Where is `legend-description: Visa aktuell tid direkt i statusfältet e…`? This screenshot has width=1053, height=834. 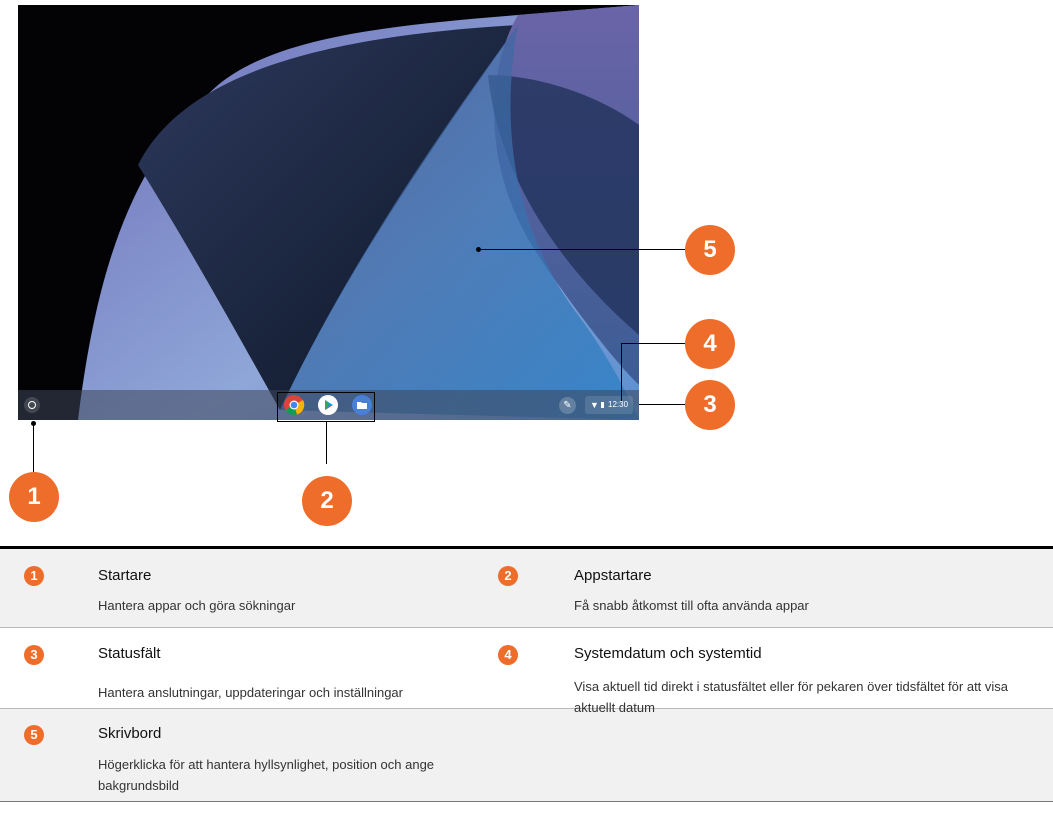
legend-description: Visa aktuell tid direkt i statusfältet e… is located at coordinates (791, 697).